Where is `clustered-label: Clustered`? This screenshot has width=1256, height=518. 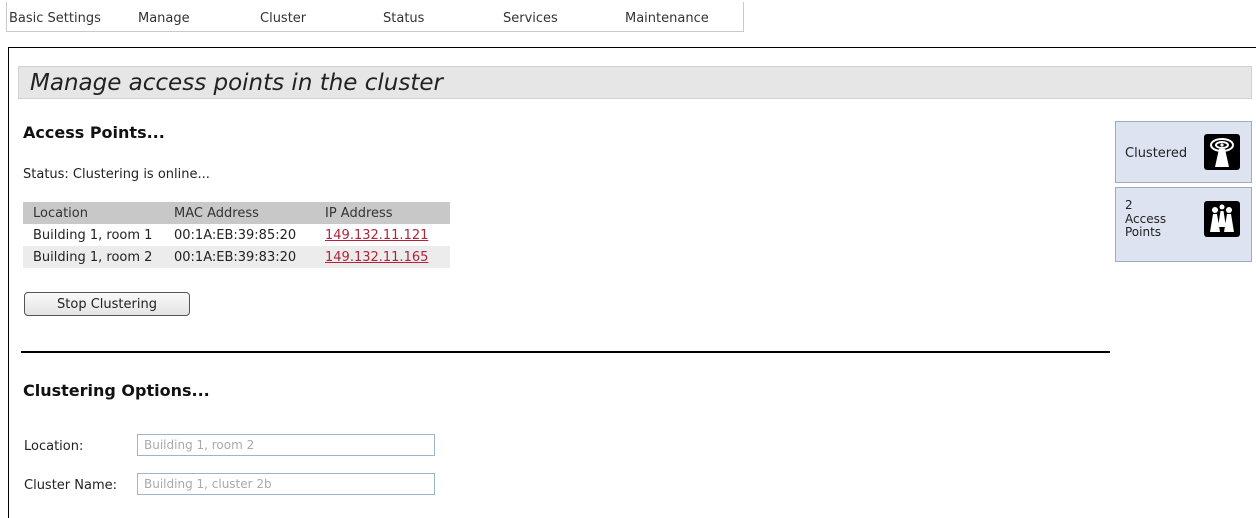
clustered-label: Clustered is located at coordinates (1156, 153).